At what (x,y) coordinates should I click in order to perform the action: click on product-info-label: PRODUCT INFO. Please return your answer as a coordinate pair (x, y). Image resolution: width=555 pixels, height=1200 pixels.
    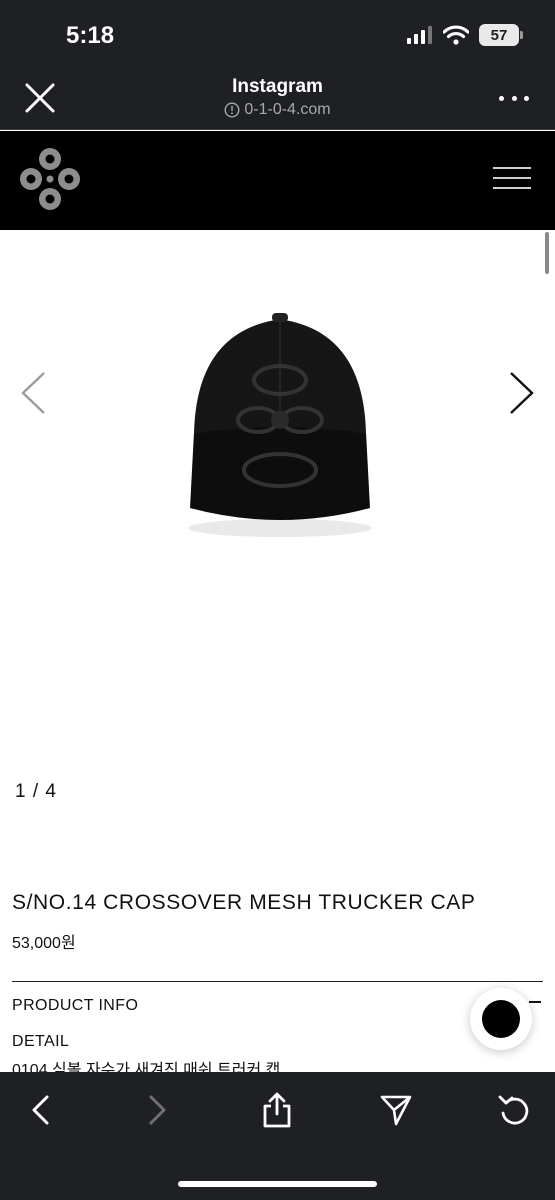
    Looking at the image, I should click on (75, 1006).